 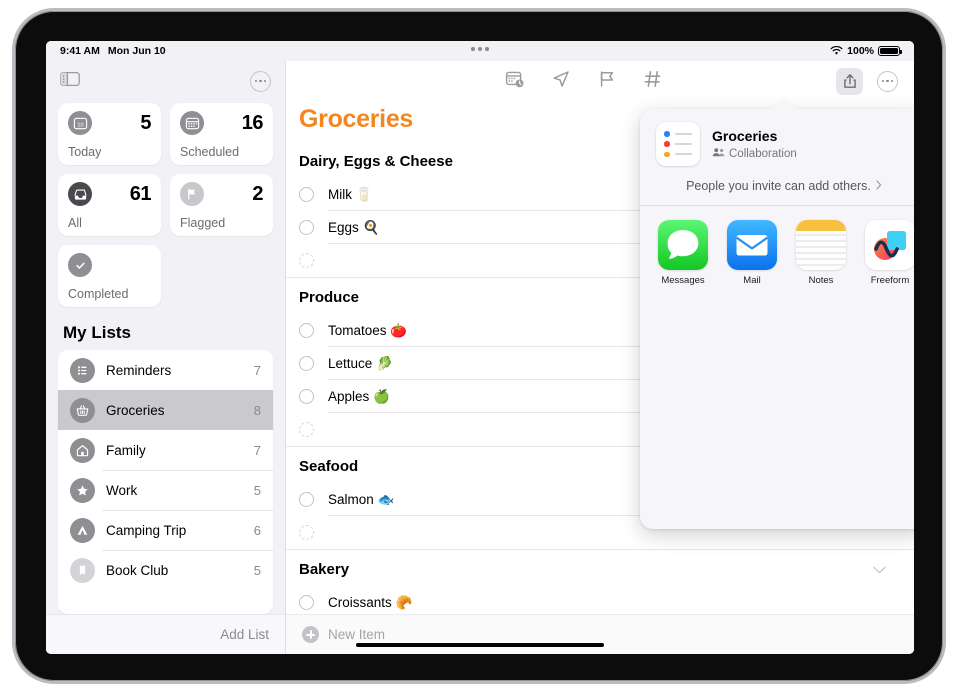 What do you see at coordinates (821, 280) in the screenshot?
I see `share-target-label: Notes` at bounding box center [821, 280].